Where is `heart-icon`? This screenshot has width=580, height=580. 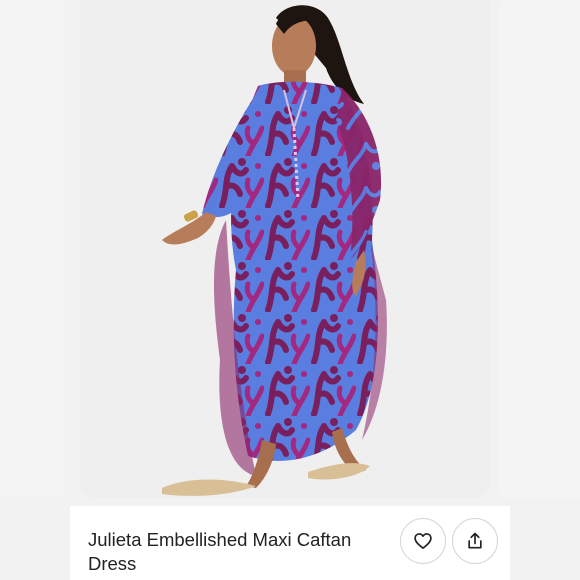 heart-icon is located at coordinates (423, 541).